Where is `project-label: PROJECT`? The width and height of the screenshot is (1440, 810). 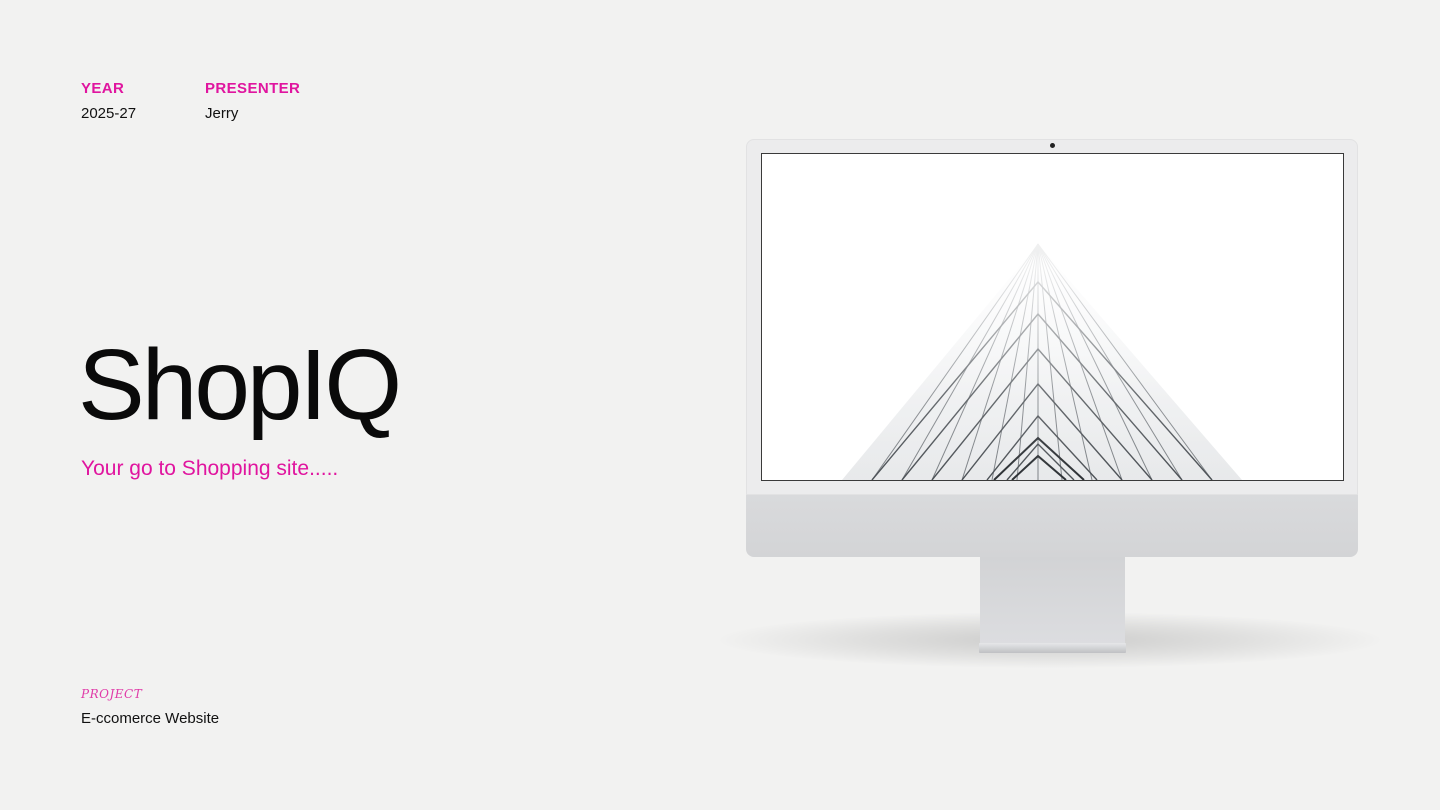
project-label: PROJECT is located at coordinates (112, 694).